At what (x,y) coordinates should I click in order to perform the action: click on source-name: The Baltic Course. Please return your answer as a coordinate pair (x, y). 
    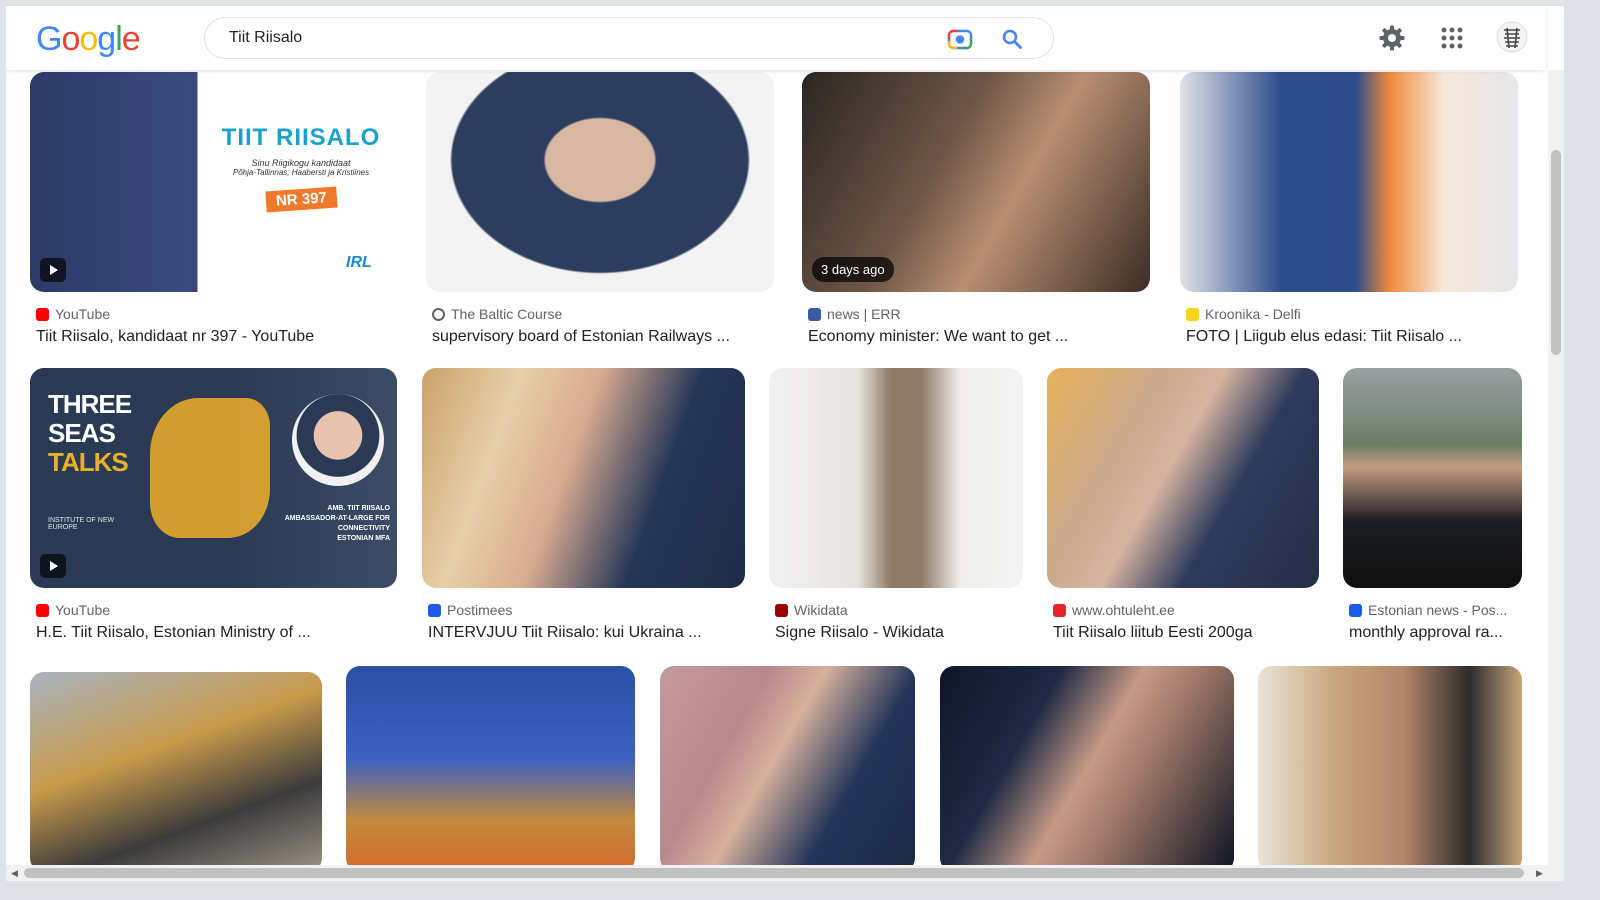
    Looking at the image, I should click on (507, 314).